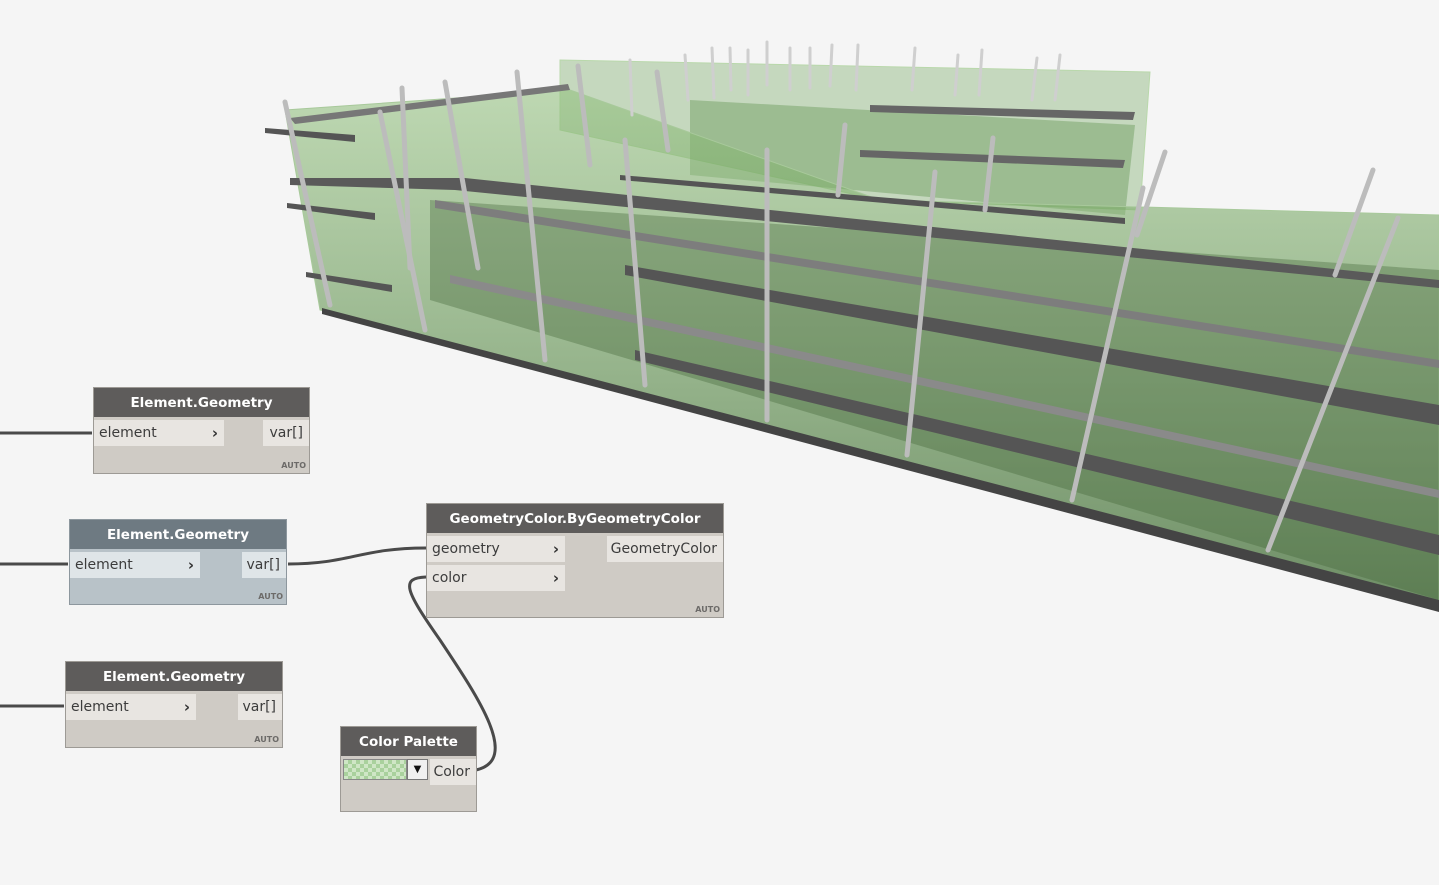  Describe the element at coordinates (466, 549) in the screenshot. I see `port-label: geometry` at that location.